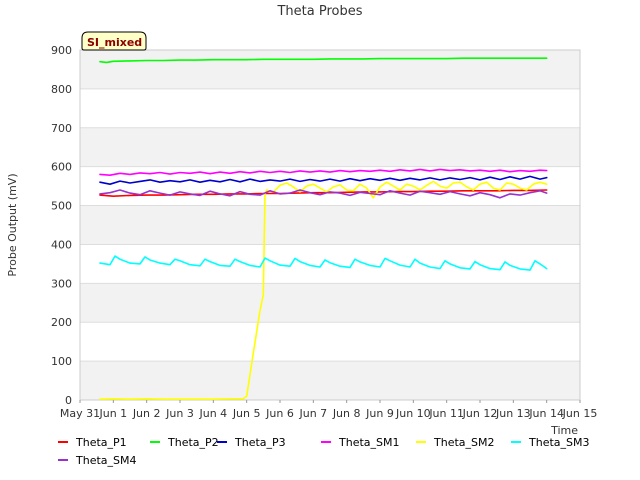  What do you see at coordinates (61, 244) in the screenshot?
I see `y-tick-label: 400` at bounding box center [61, 244].